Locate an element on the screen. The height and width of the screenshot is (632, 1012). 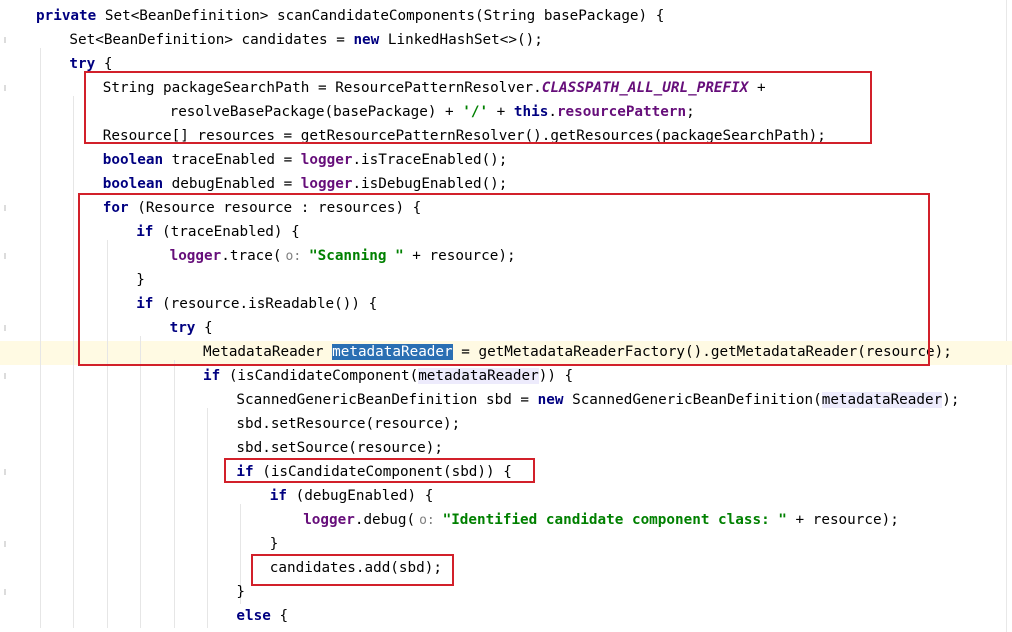
editor-gutter is located at coordinates (7, 316).